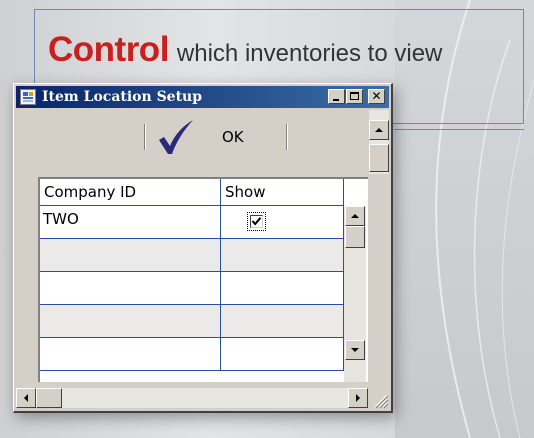 The image size is (534, 438). Describe the element at coordinates (355, 237) in the screenshot. I see `grid-scroll-thumb` at that location.